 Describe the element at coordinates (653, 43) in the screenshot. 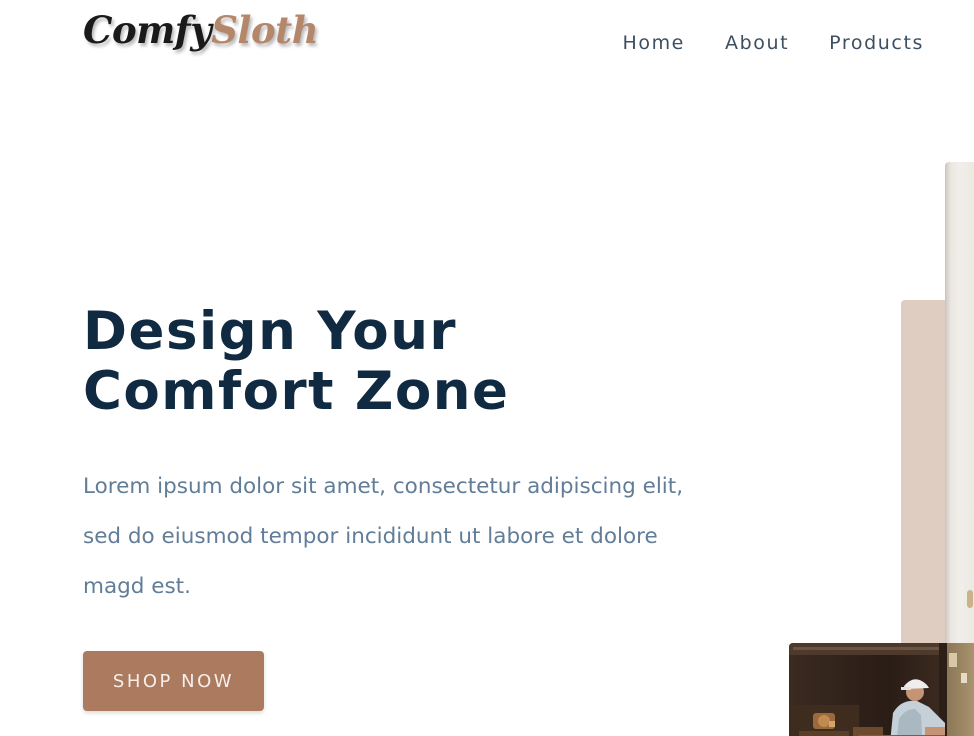

I see `nav-link-home: Home` at that location.